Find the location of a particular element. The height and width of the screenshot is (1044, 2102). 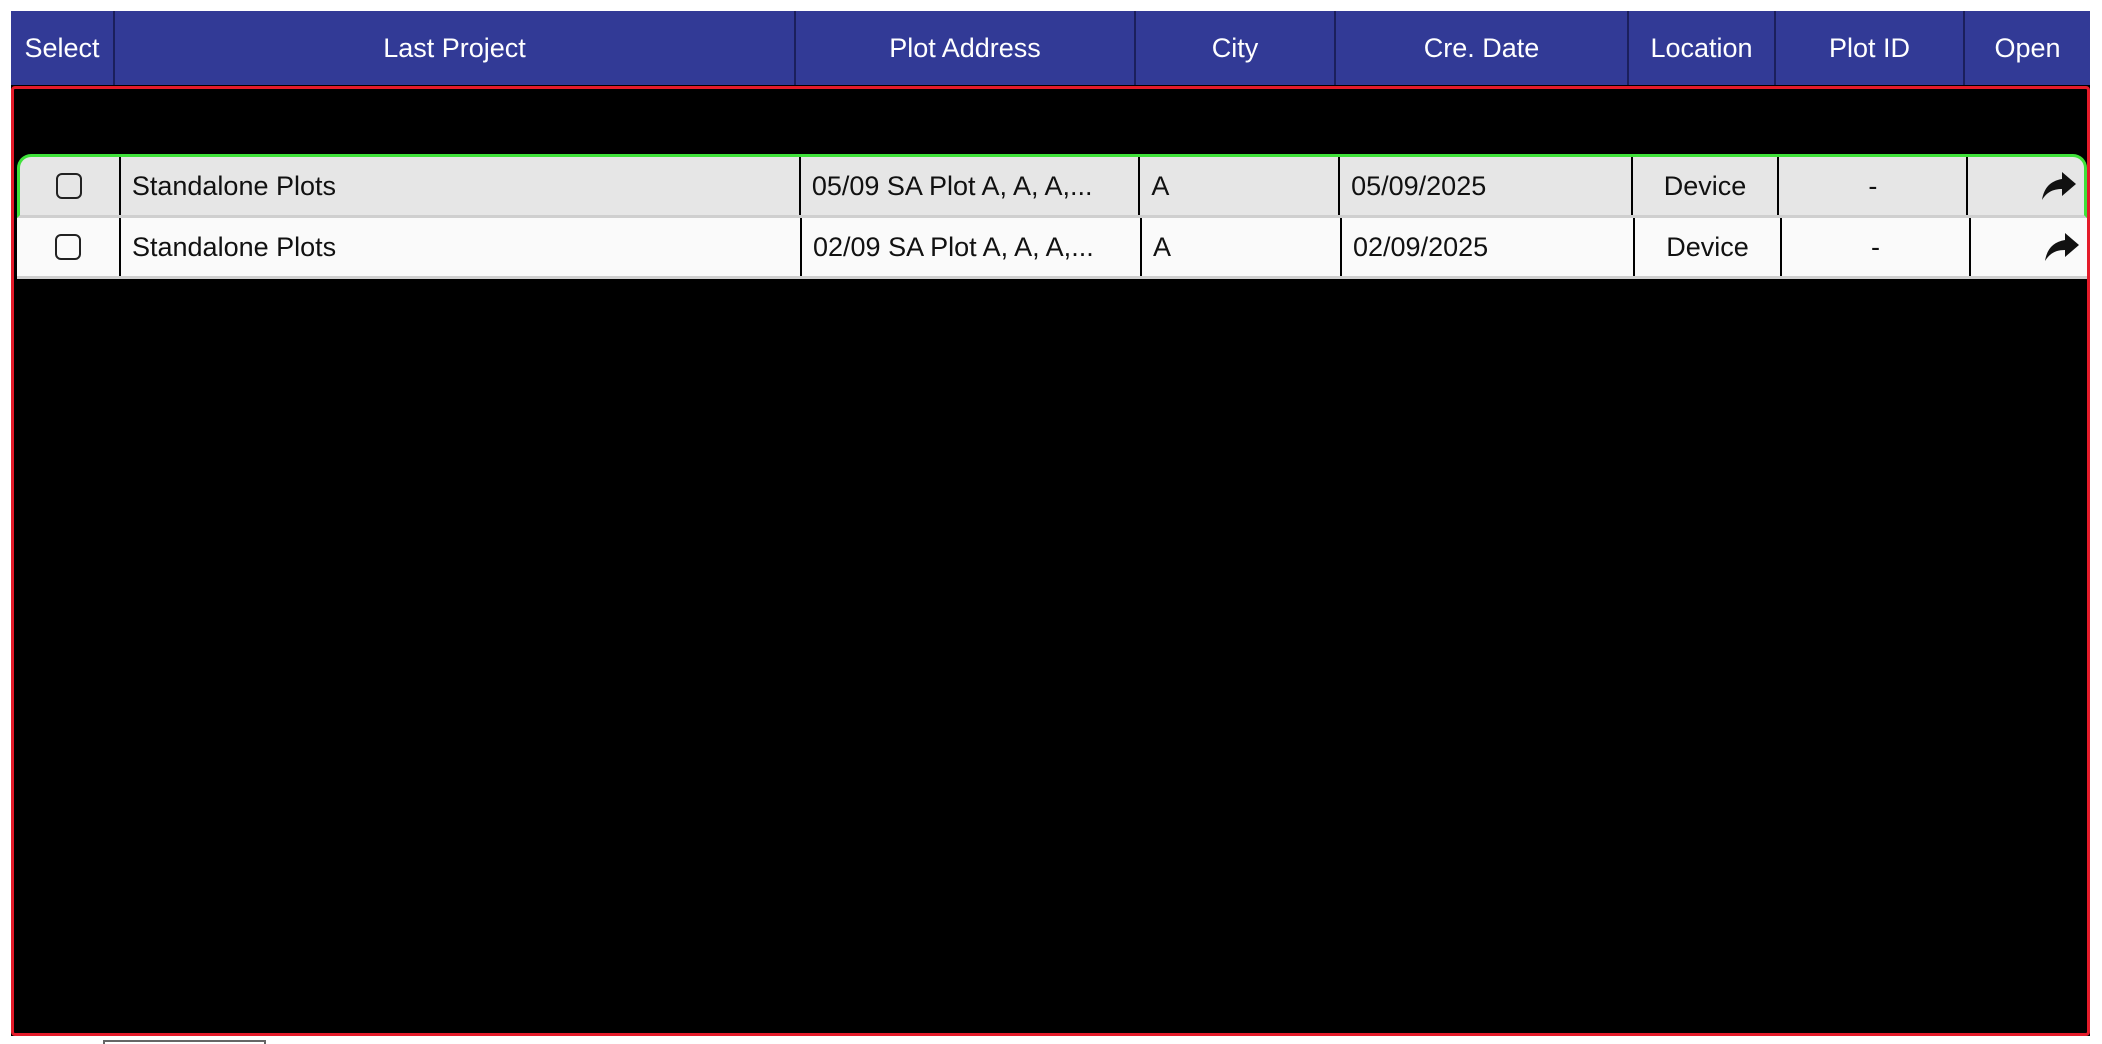

column-header-plot-id: Plot ID is located at coordinates (1870, 48).